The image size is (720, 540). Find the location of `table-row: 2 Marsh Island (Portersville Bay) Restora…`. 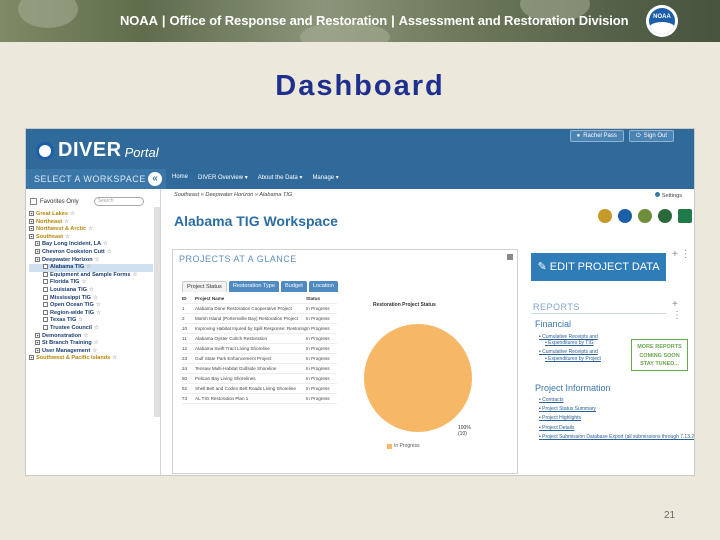

table-row: 2 Marsh Island (Portersville Bay) Restora… is located at coordinates (259, 319).